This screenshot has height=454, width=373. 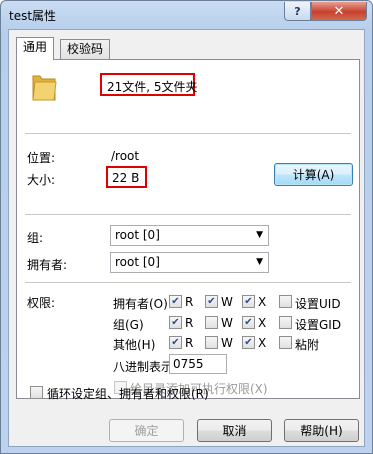 I want to click on cancel-button-label: 取消, so click(x=234, y=431).